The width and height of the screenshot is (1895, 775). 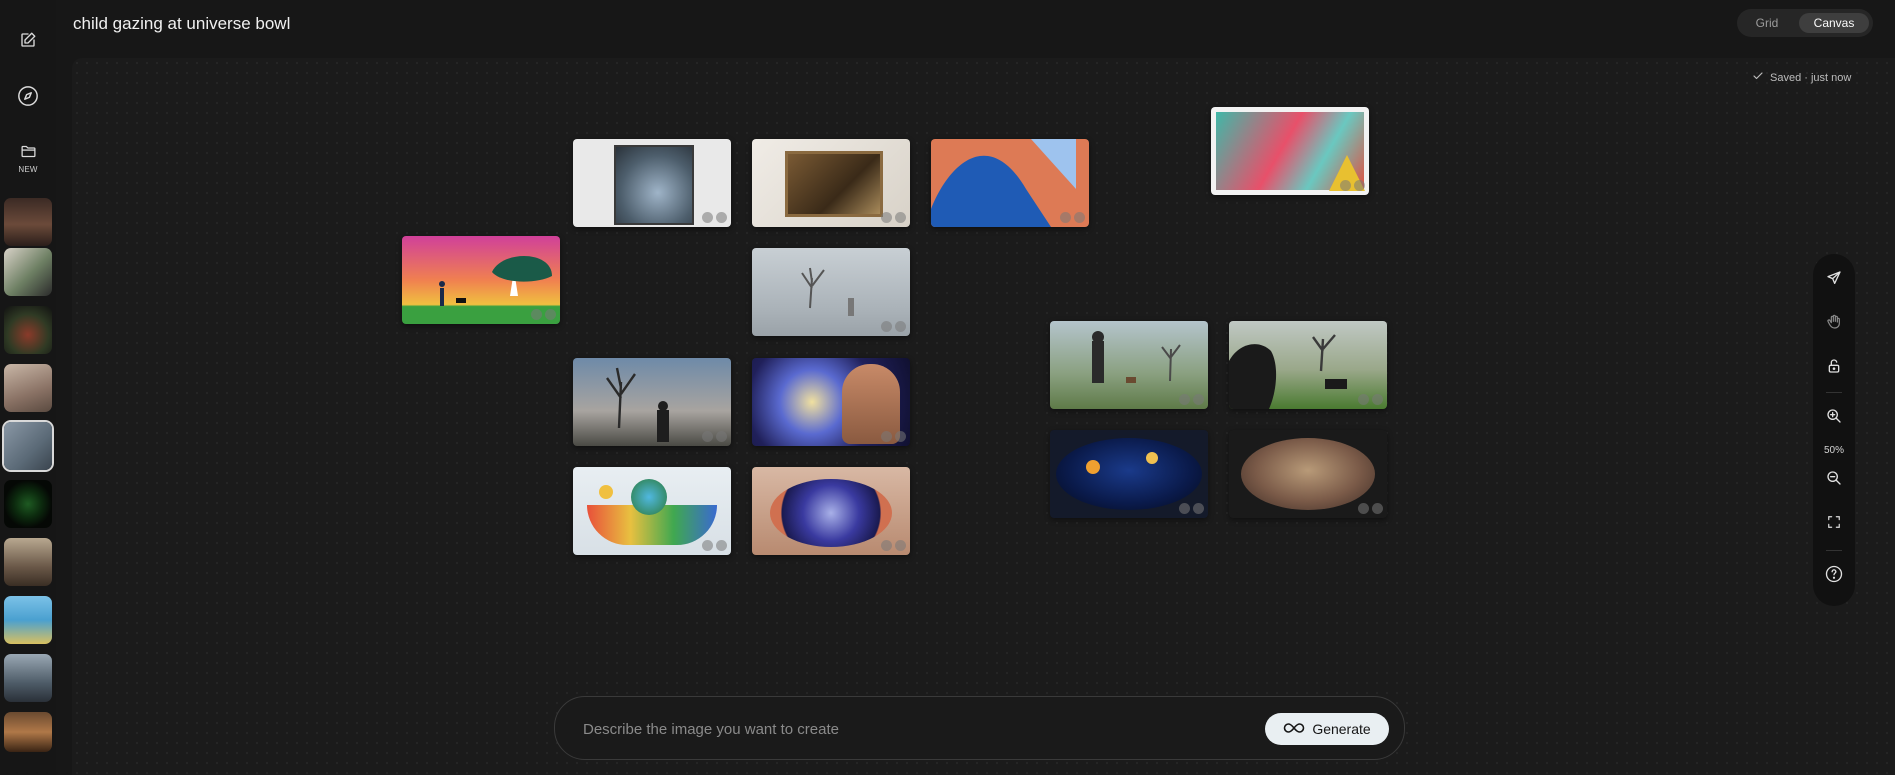 I want to click on fullscreen-icon, so click(x=1834, y=524).